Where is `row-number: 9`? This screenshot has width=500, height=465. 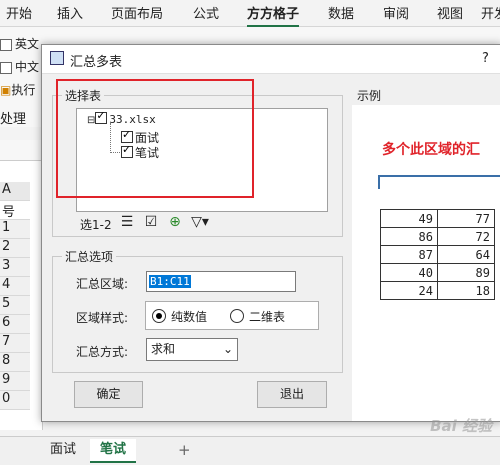
row-number: 9 is located at coordinates (15, 381).